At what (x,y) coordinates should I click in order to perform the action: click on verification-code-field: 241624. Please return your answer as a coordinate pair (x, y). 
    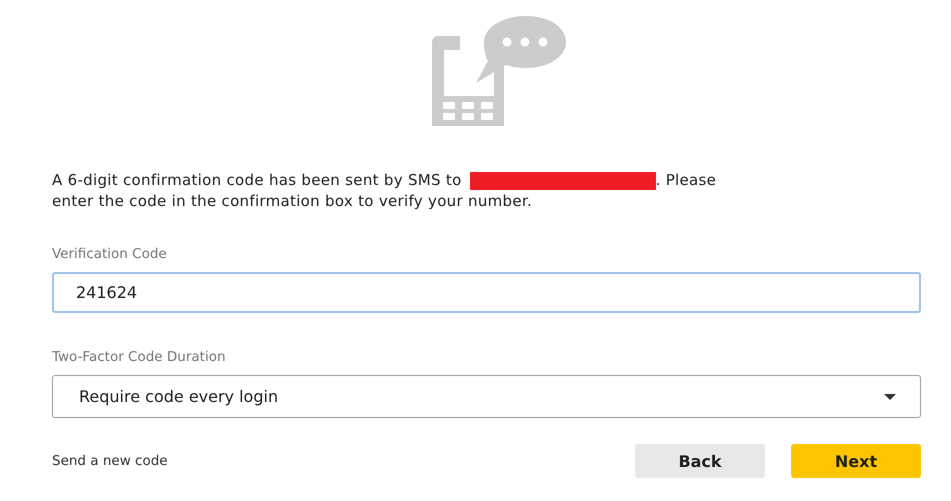
    Looking at the image, I should click on (486, 292).